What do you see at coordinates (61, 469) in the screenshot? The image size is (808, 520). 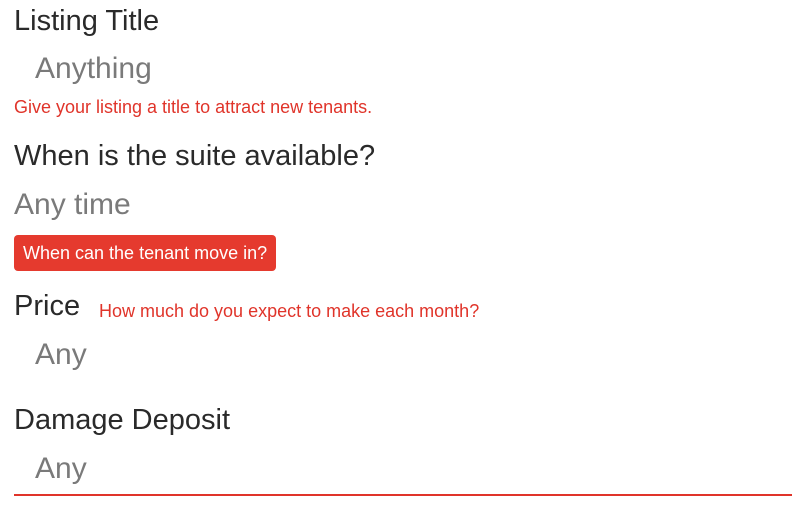 I see `damage-deposit-field: Any` at bounding box center [61, 469].